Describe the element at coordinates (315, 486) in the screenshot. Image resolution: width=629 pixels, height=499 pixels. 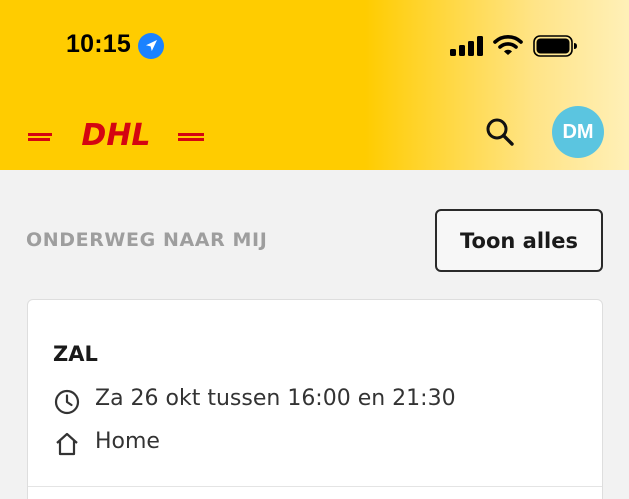
I see `card-divider` at that location.